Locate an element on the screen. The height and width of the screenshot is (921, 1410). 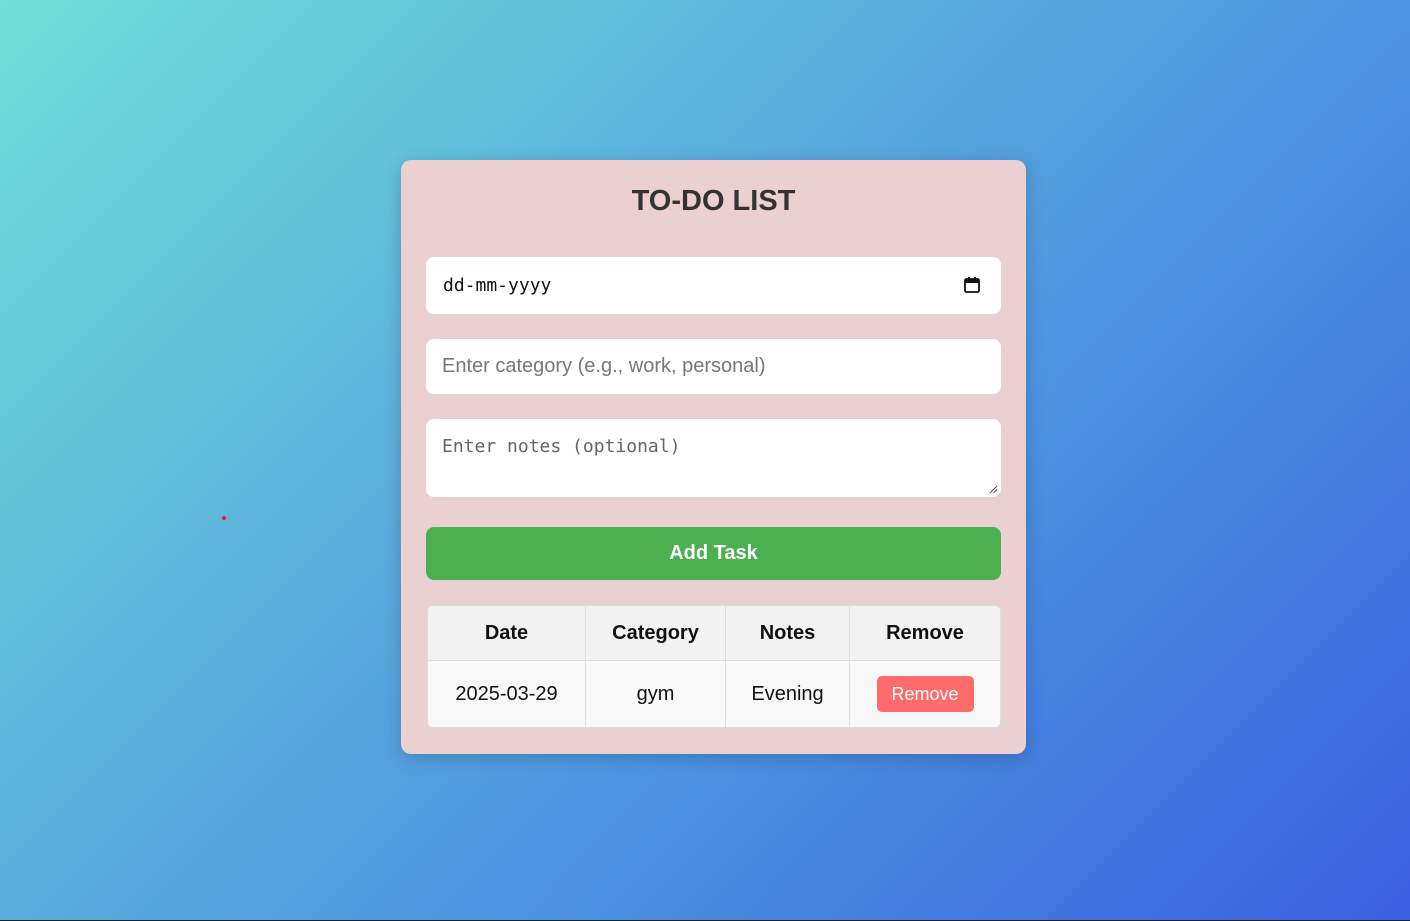
table-row: 2025-03-29 gym Evening Remove is located at coordinates (714, 693).